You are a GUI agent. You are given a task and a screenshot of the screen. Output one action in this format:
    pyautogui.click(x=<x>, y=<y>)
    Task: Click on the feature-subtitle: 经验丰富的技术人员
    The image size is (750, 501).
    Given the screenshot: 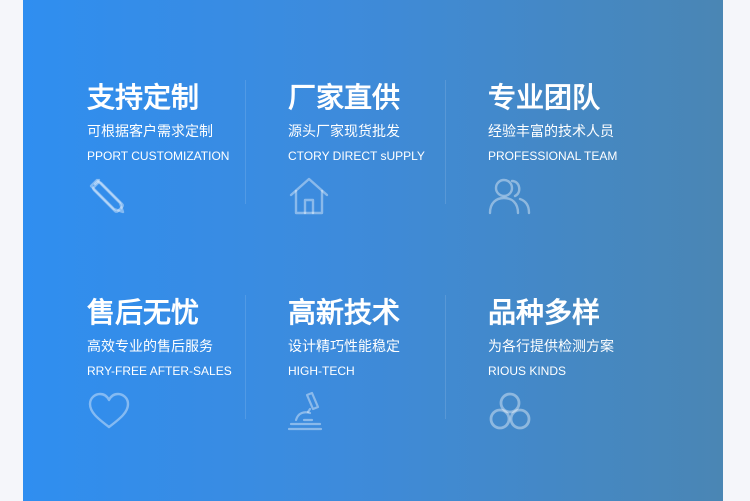 What is the action you would take?
    pyautogui.click(x=551, y=131)
    